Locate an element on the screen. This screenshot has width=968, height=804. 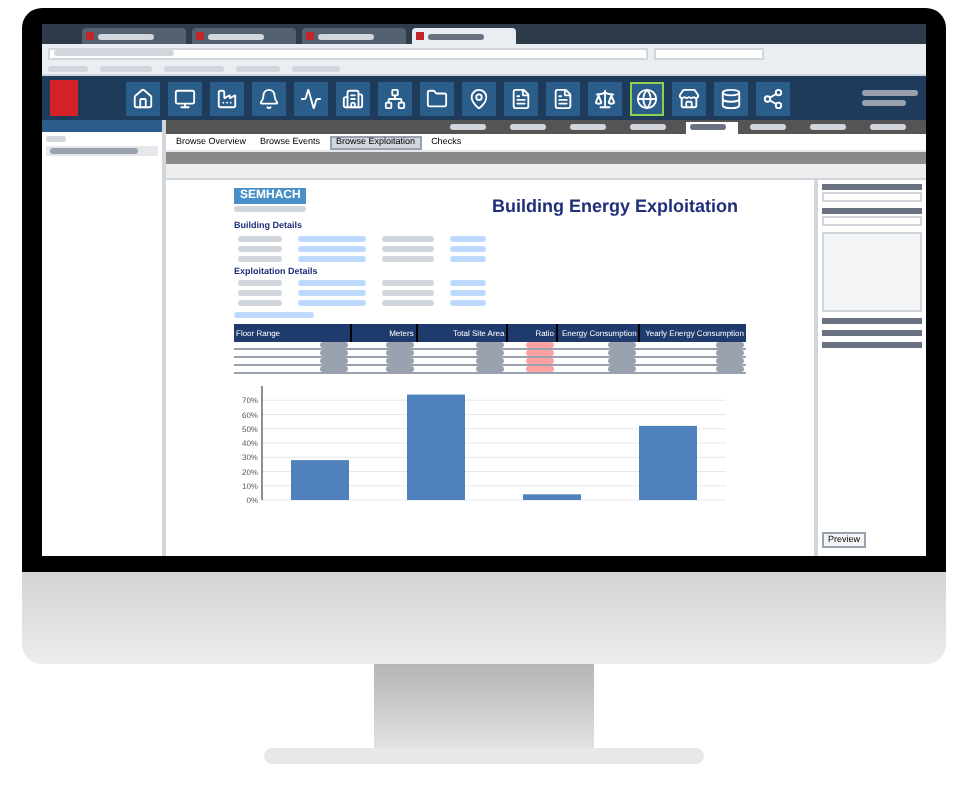
folder-icon is located at coordinates (437, 98).